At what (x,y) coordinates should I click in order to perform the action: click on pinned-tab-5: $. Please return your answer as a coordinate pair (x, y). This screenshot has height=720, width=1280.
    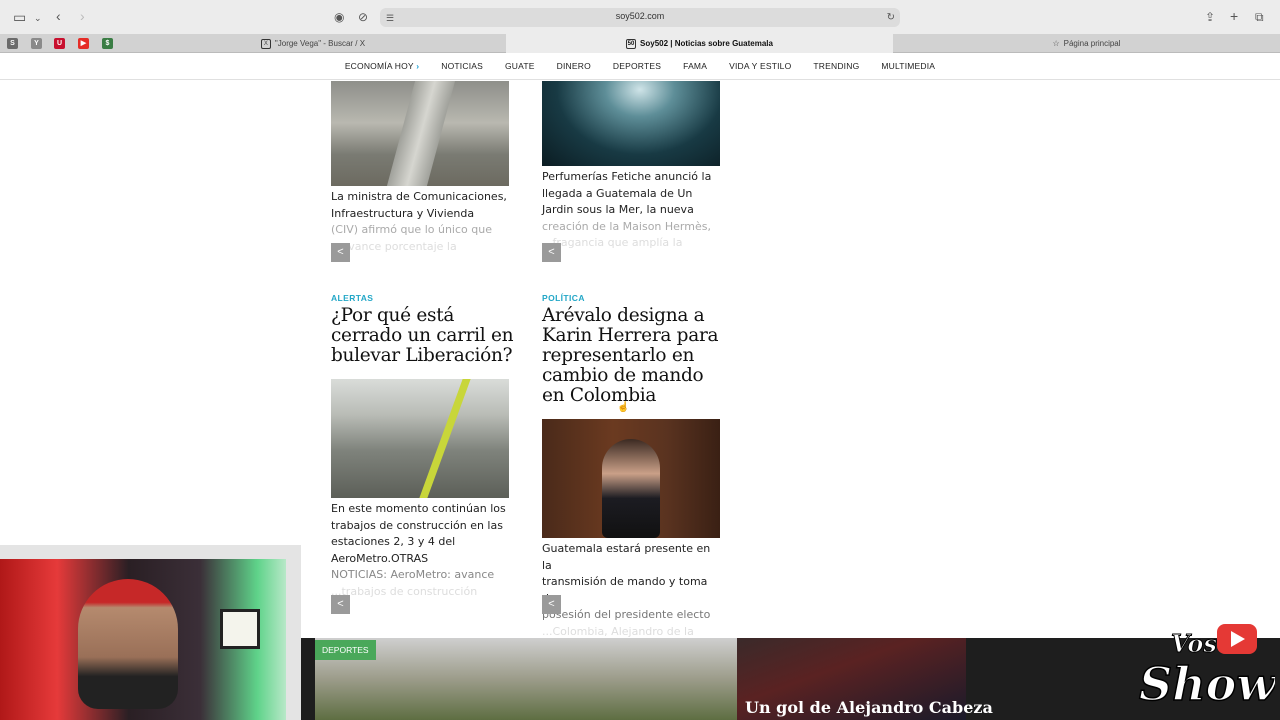
    Looking at the image, I should click on (107, 43).